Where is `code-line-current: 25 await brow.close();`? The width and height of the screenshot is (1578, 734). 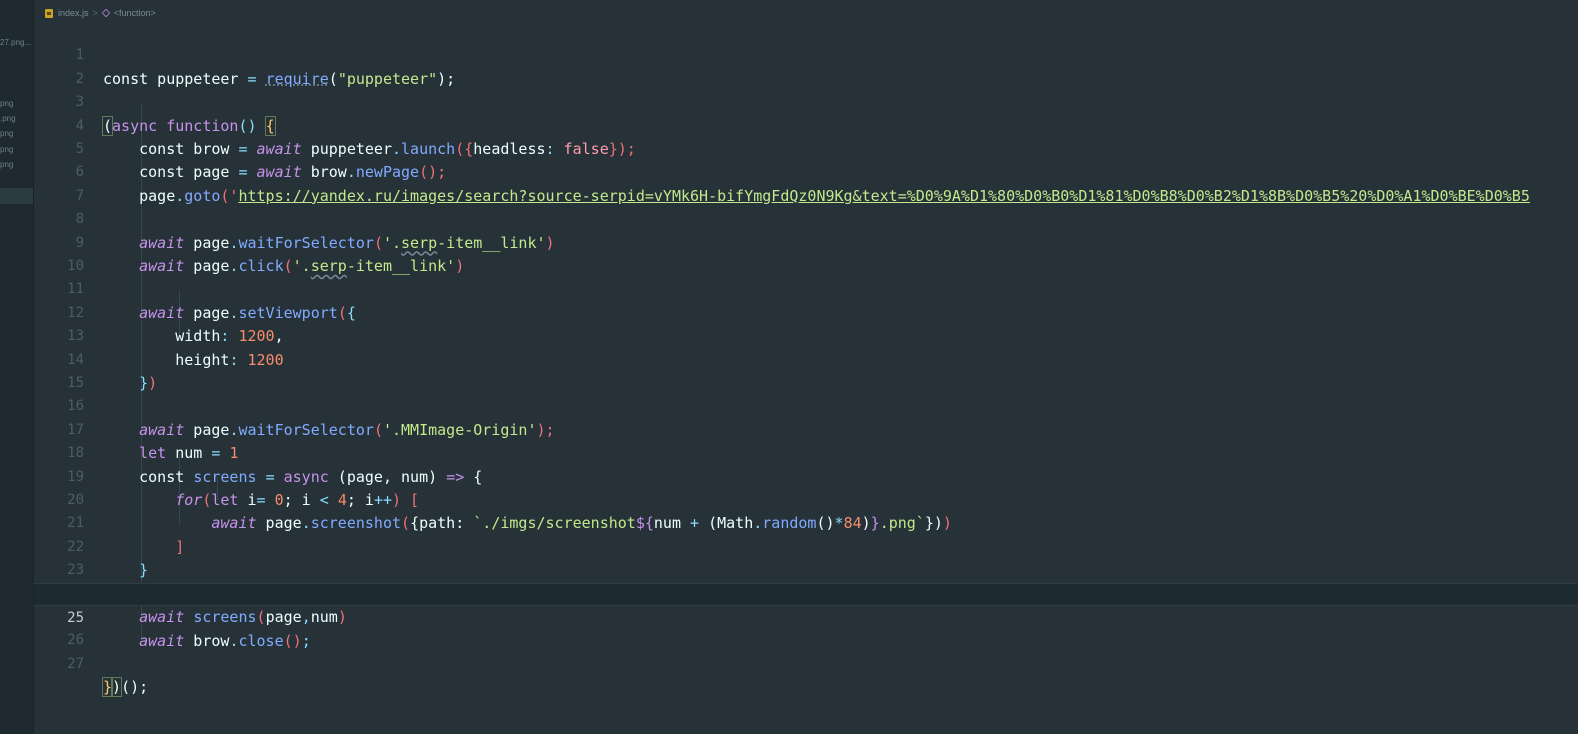
code-line-current: 25 await brow.close(); is located at coordinates (806, 616).